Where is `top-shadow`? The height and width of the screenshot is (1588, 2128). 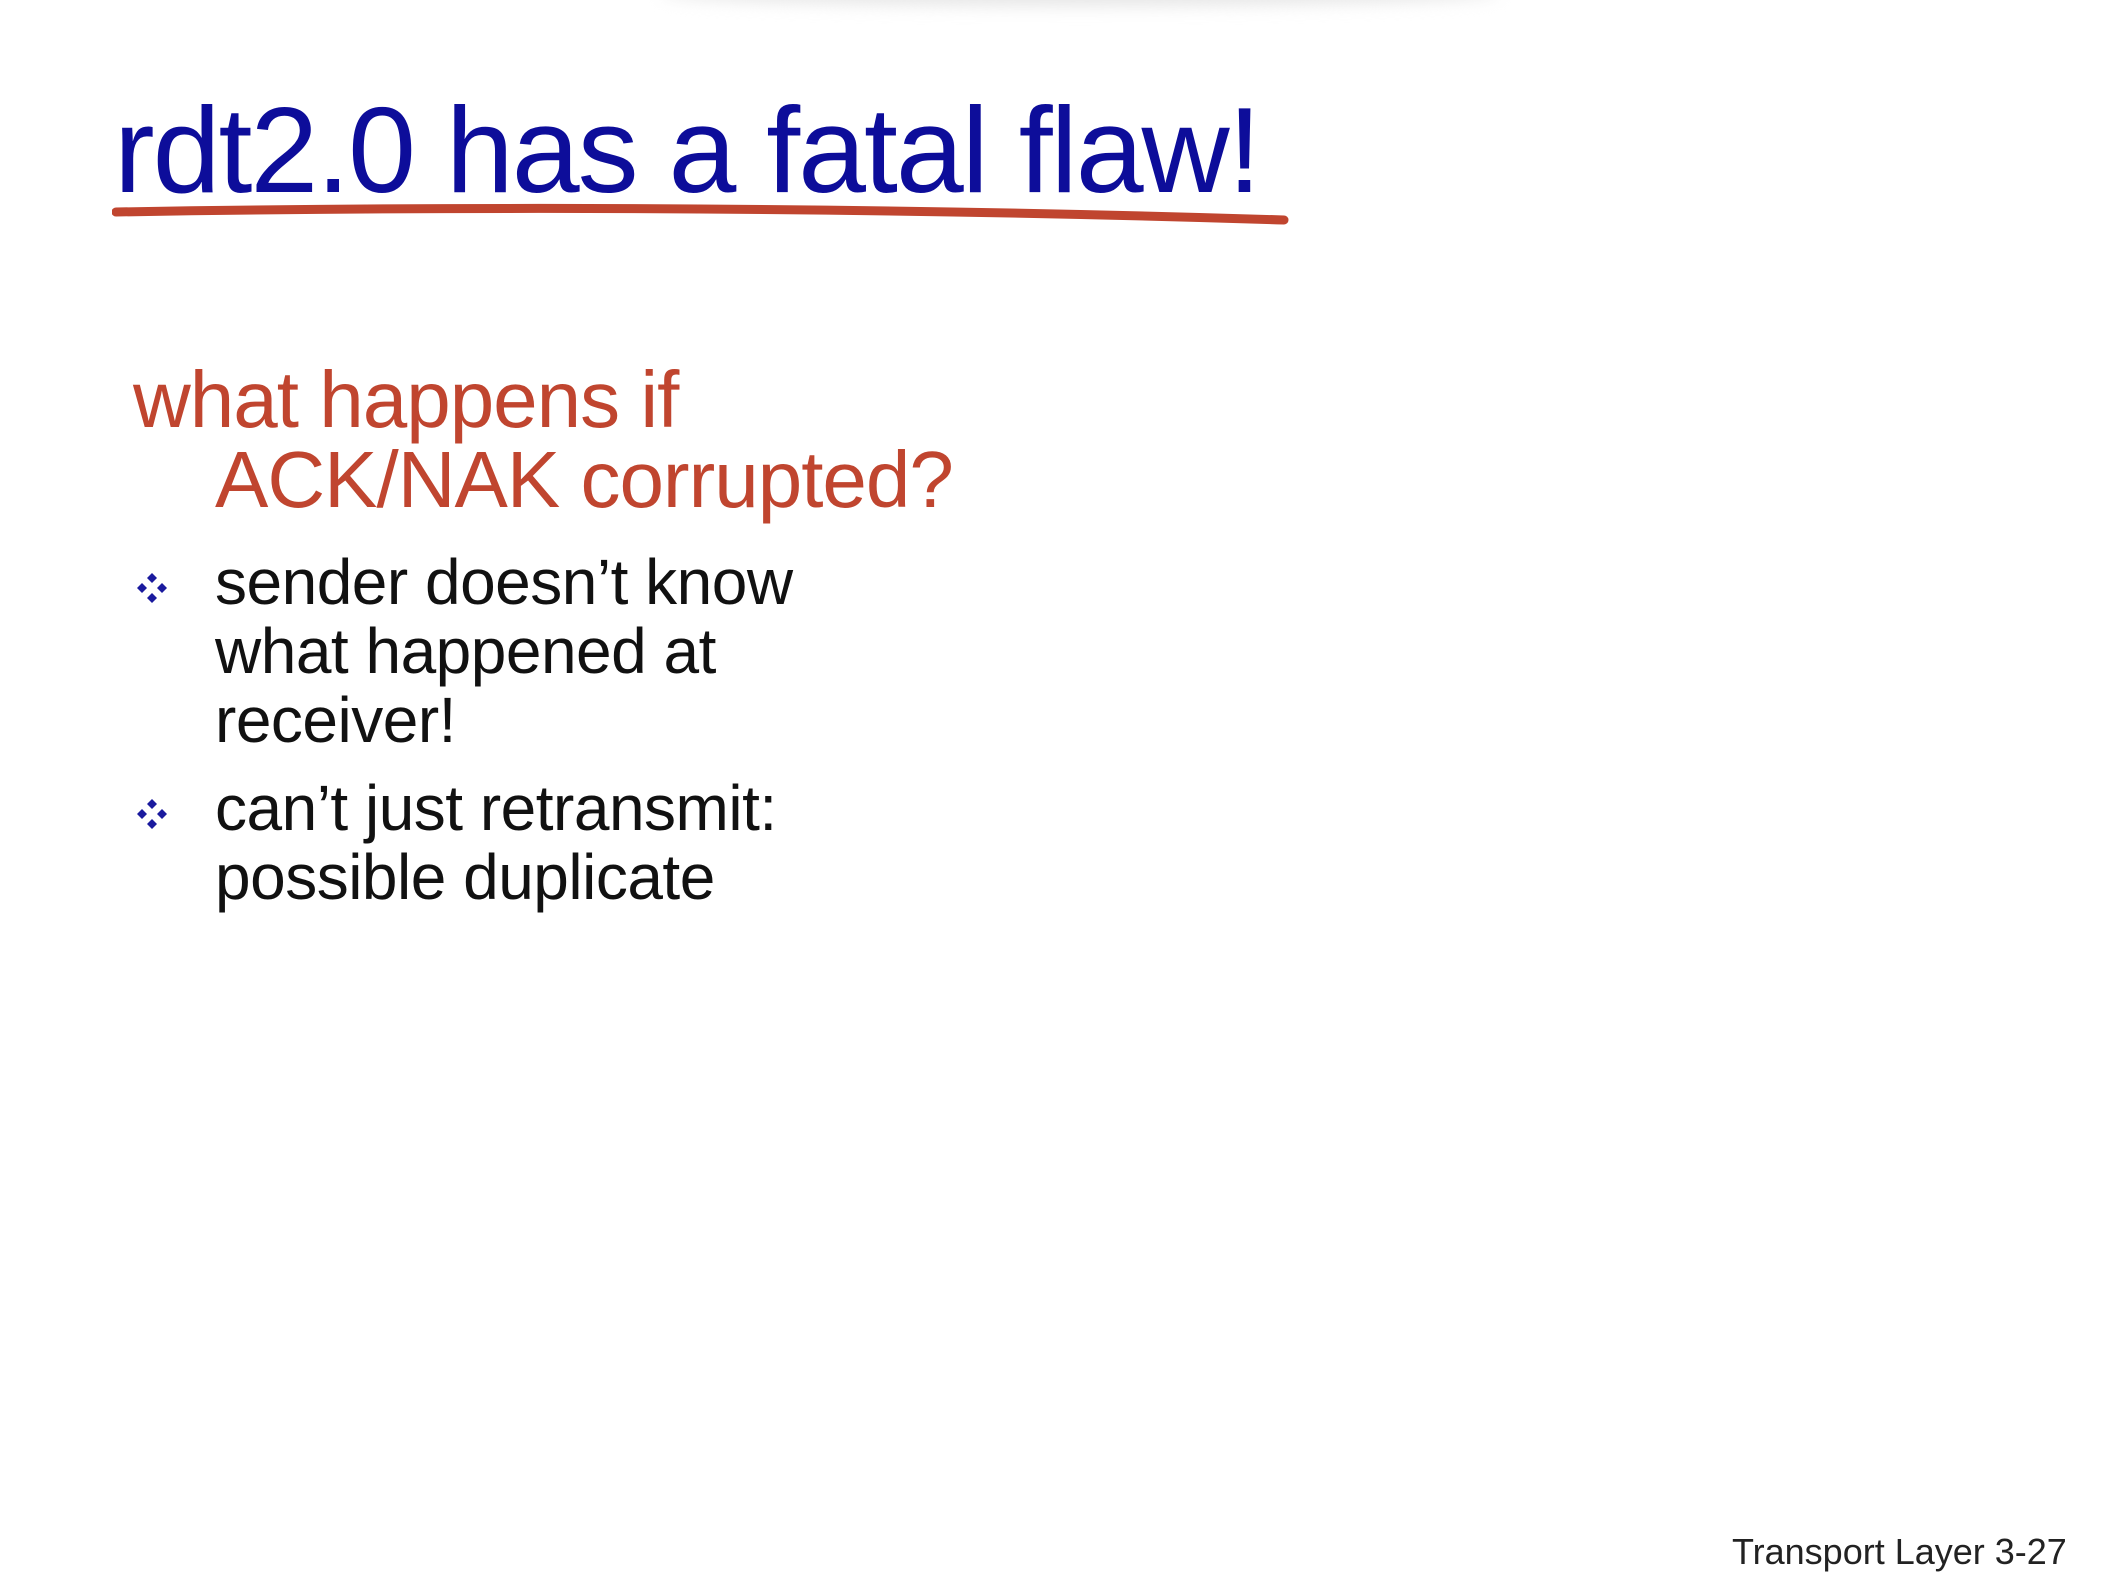 top-shadow is located at coordinates (1080, 3).